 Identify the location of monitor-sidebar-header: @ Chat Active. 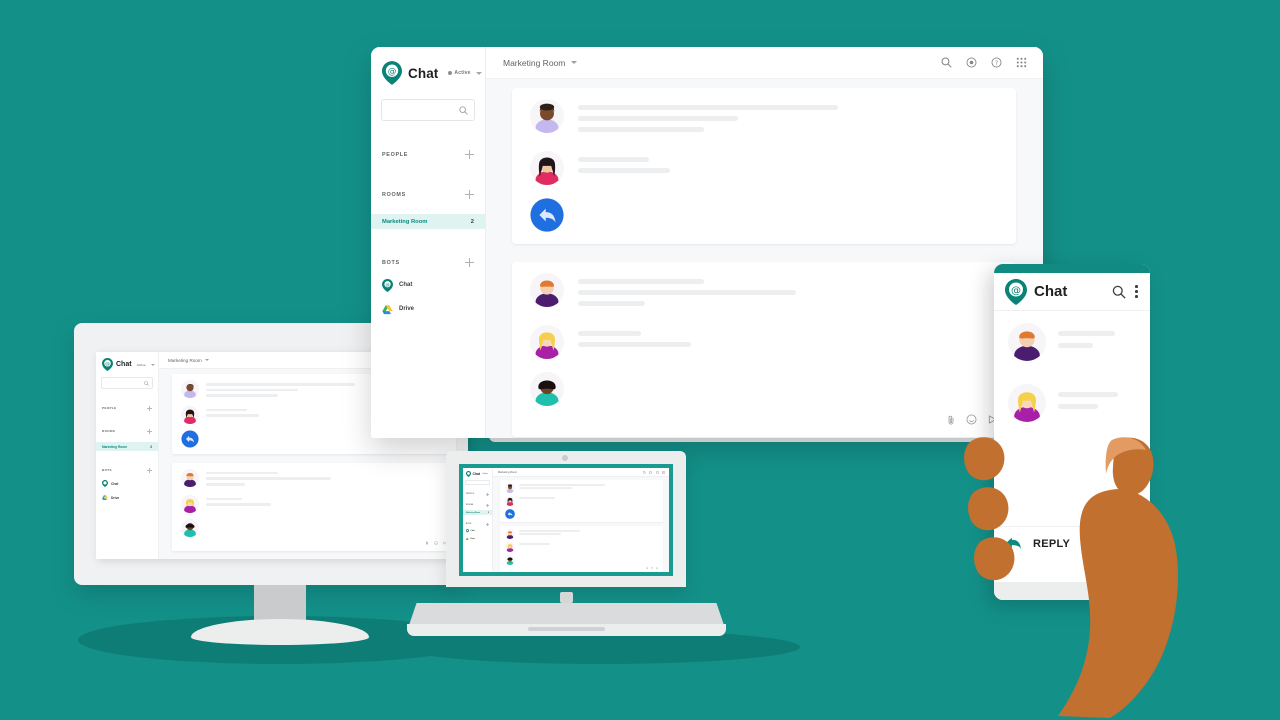
(127, 364).